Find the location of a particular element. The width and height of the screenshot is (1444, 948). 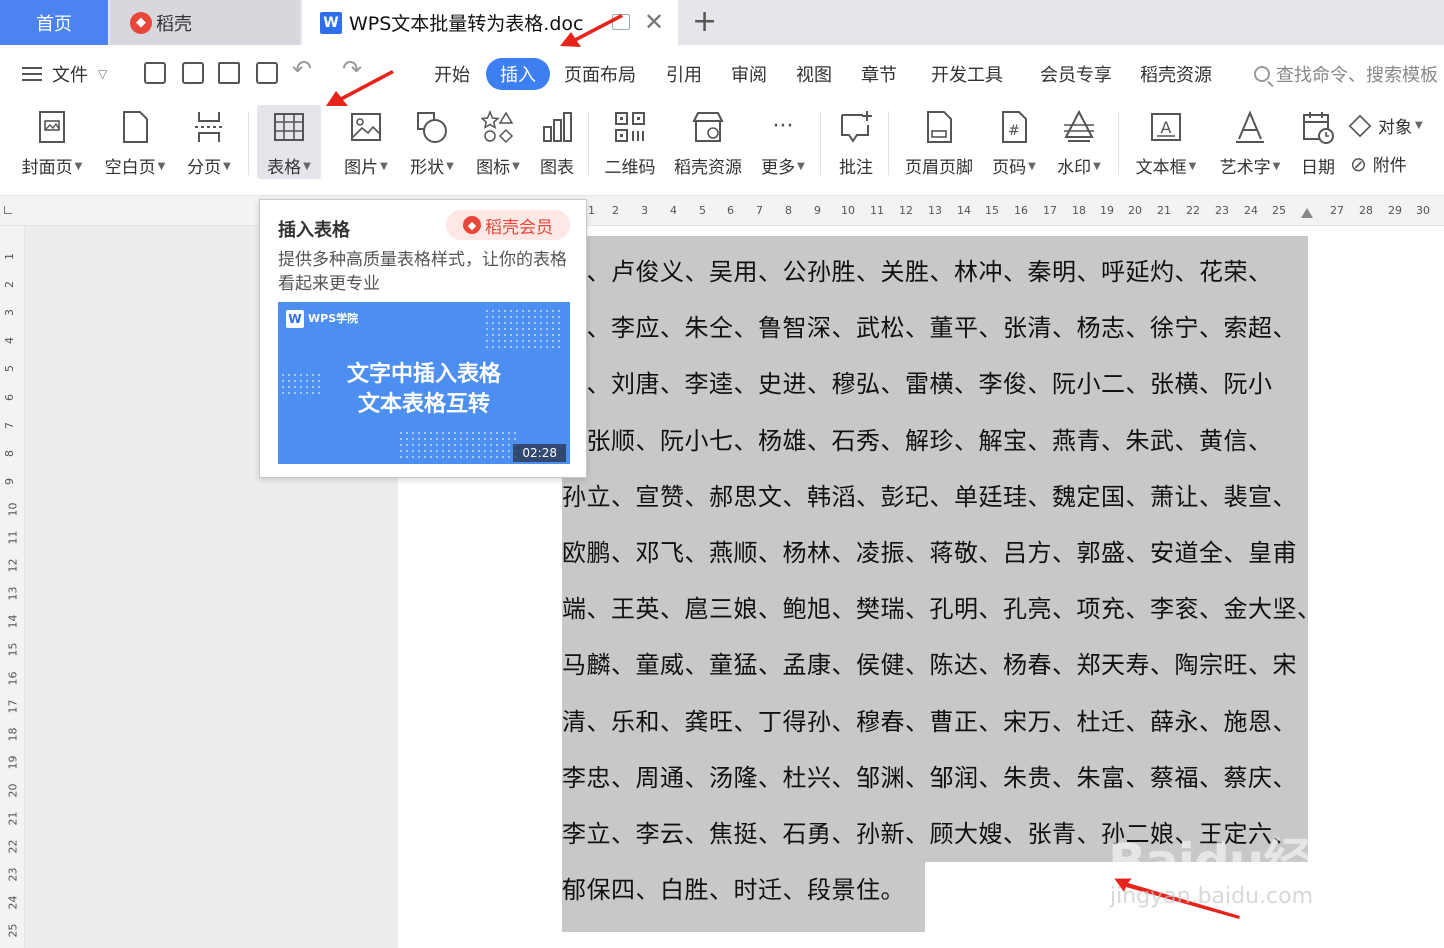

tab-review: 审阅 is located at coordinates (749, 74).